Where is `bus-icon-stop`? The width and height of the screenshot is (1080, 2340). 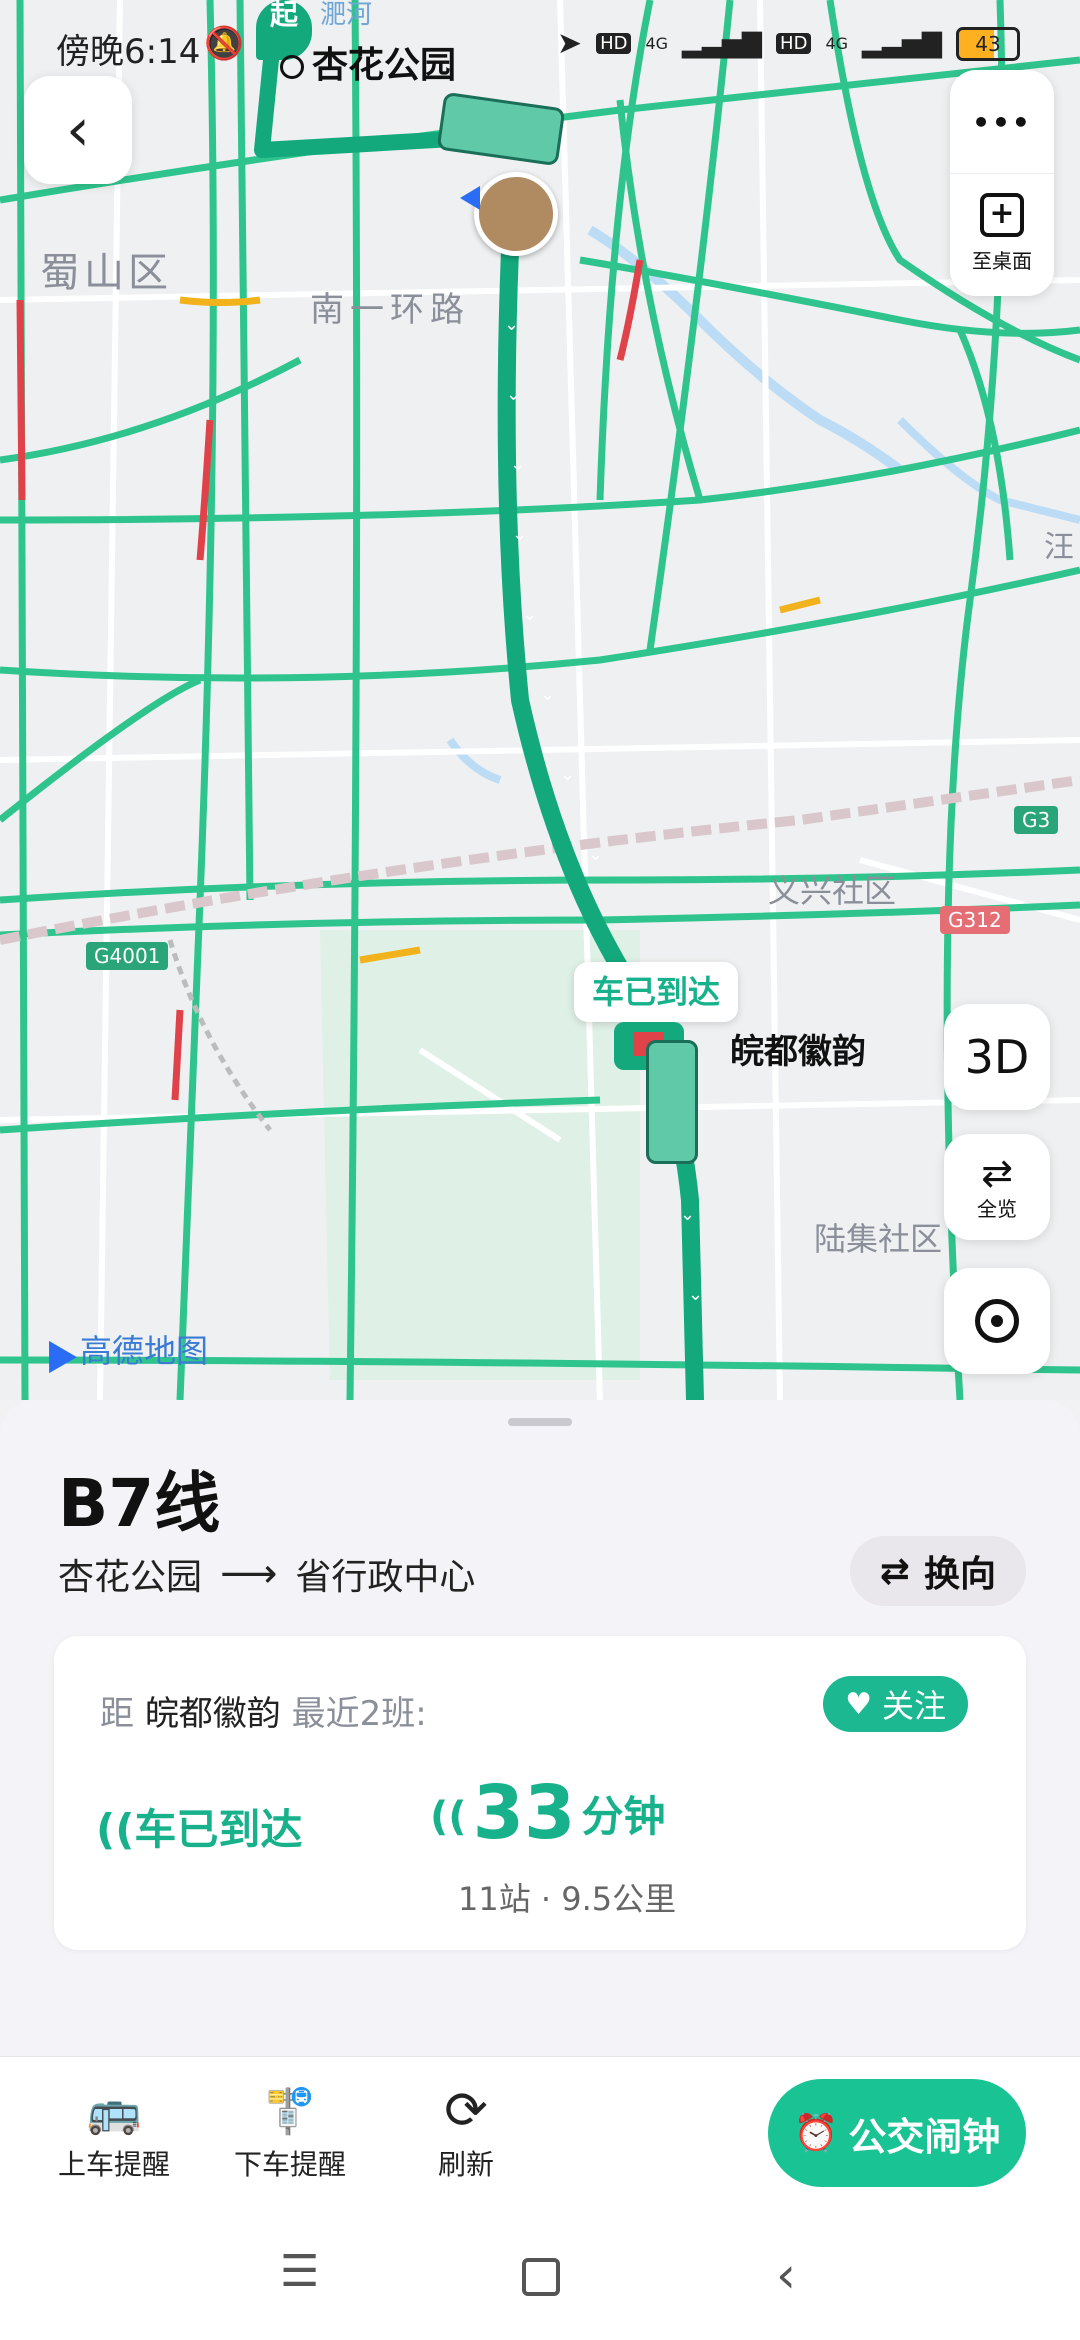 bus-icon-stop is located at coordinates (672, 1102).